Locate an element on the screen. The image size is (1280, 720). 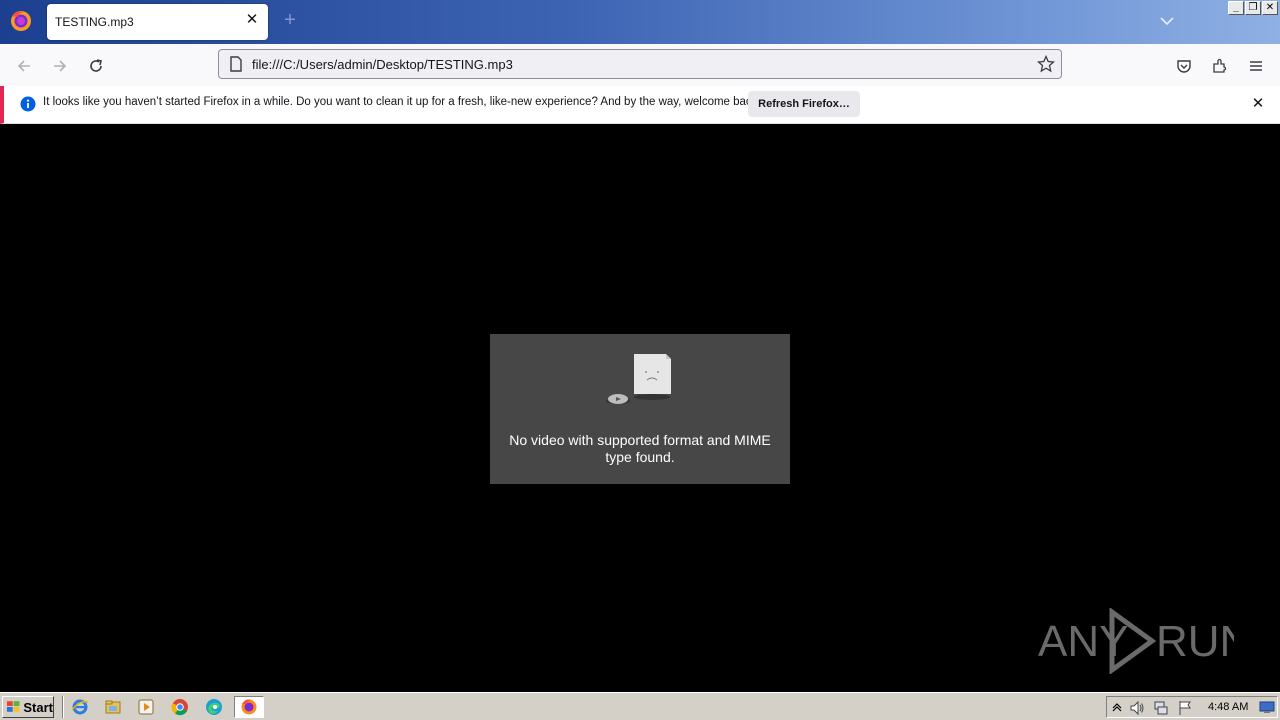
forward-arrow-icon is located at coordinates (60, 66).